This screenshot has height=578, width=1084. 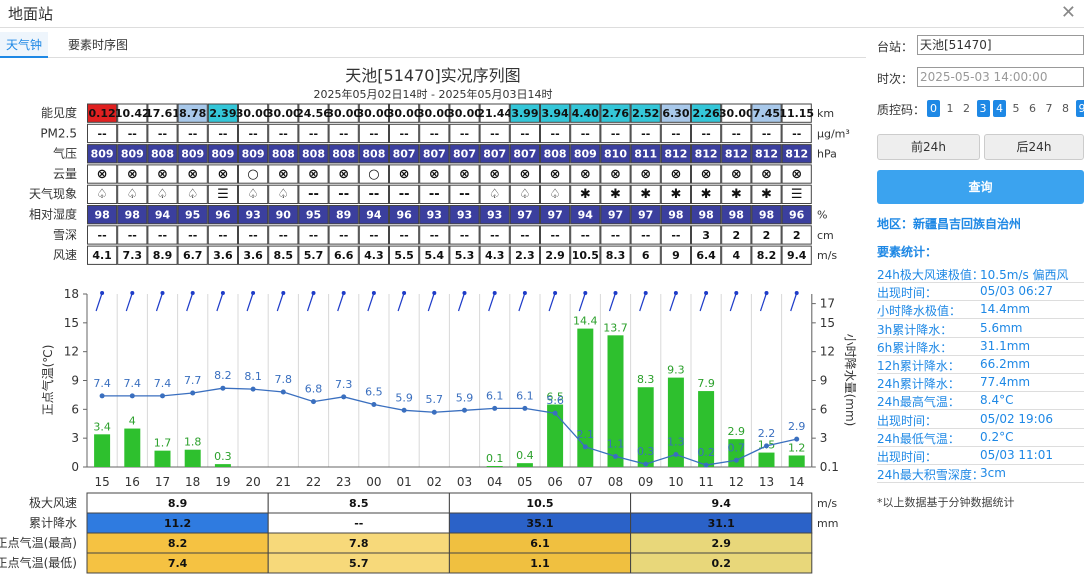 What do you see at coordinates (980, 187) in the screenshot?
I see `query-button: 查询` at bounding box center [980, 187].